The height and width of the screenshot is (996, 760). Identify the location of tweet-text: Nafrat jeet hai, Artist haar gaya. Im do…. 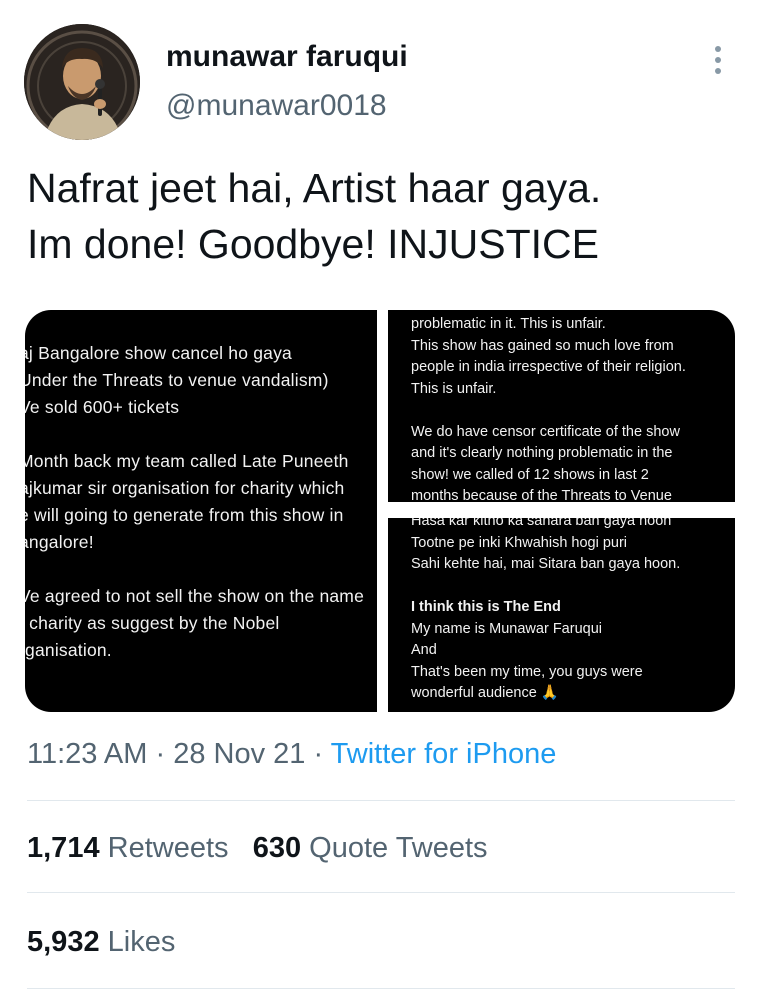
(382, 216).